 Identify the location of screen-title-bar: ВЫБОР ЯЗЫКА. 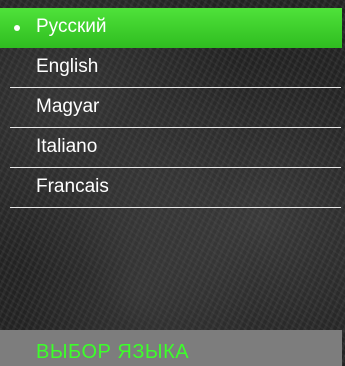
(171, 348).